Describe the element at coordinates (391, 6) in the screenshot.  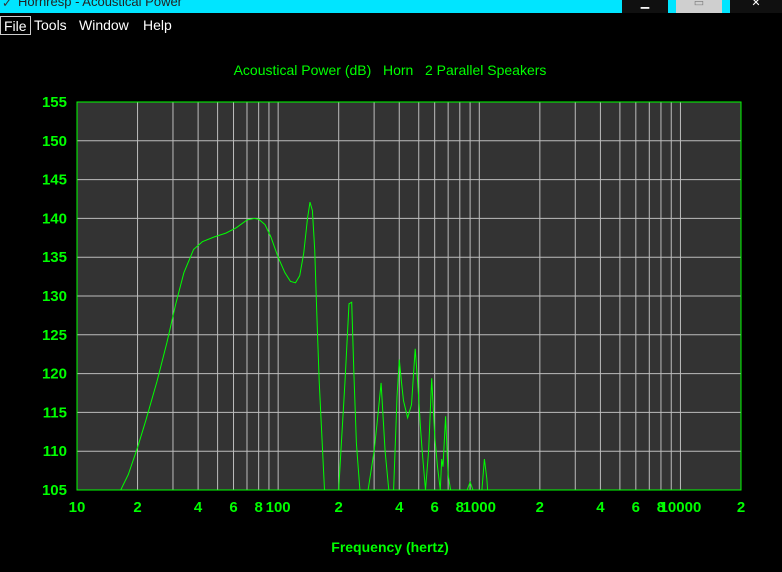
I see `title-bar: ✓ Hornresp - Acoustical Power ▁ ▭ ✕` at that location.